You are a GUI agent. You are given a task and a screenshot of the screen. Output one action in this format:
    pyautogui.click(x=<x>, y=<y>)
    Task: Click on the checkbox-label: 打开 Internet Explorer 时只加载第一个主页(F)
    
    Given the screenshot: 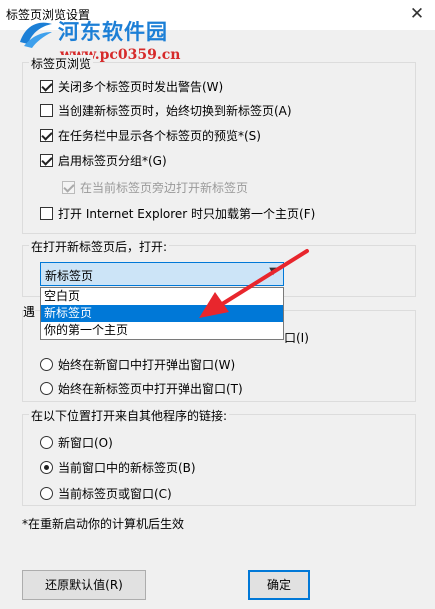 What is the action you would take?
    pyautogui.click(x=187, y=214)
    